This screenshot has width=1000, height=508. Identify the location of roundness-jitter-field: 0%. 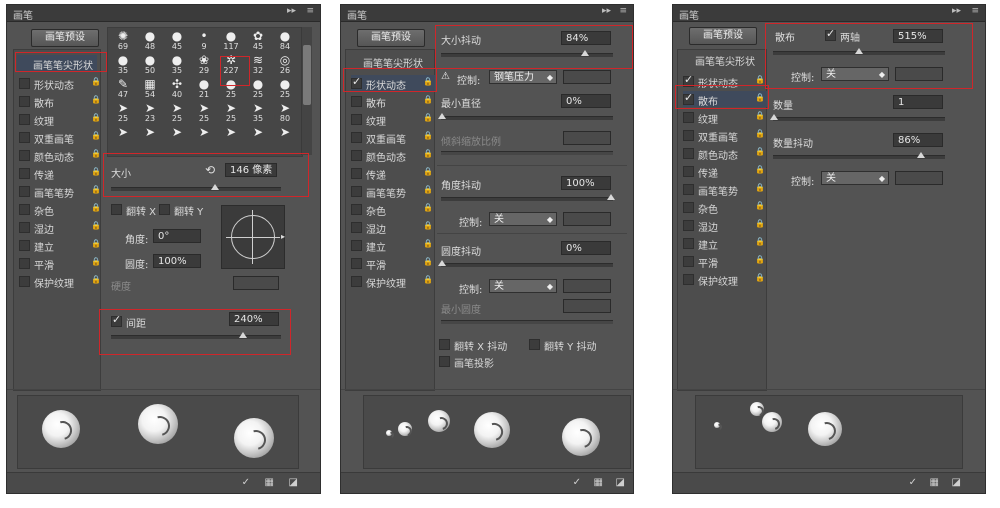
(586, 248).